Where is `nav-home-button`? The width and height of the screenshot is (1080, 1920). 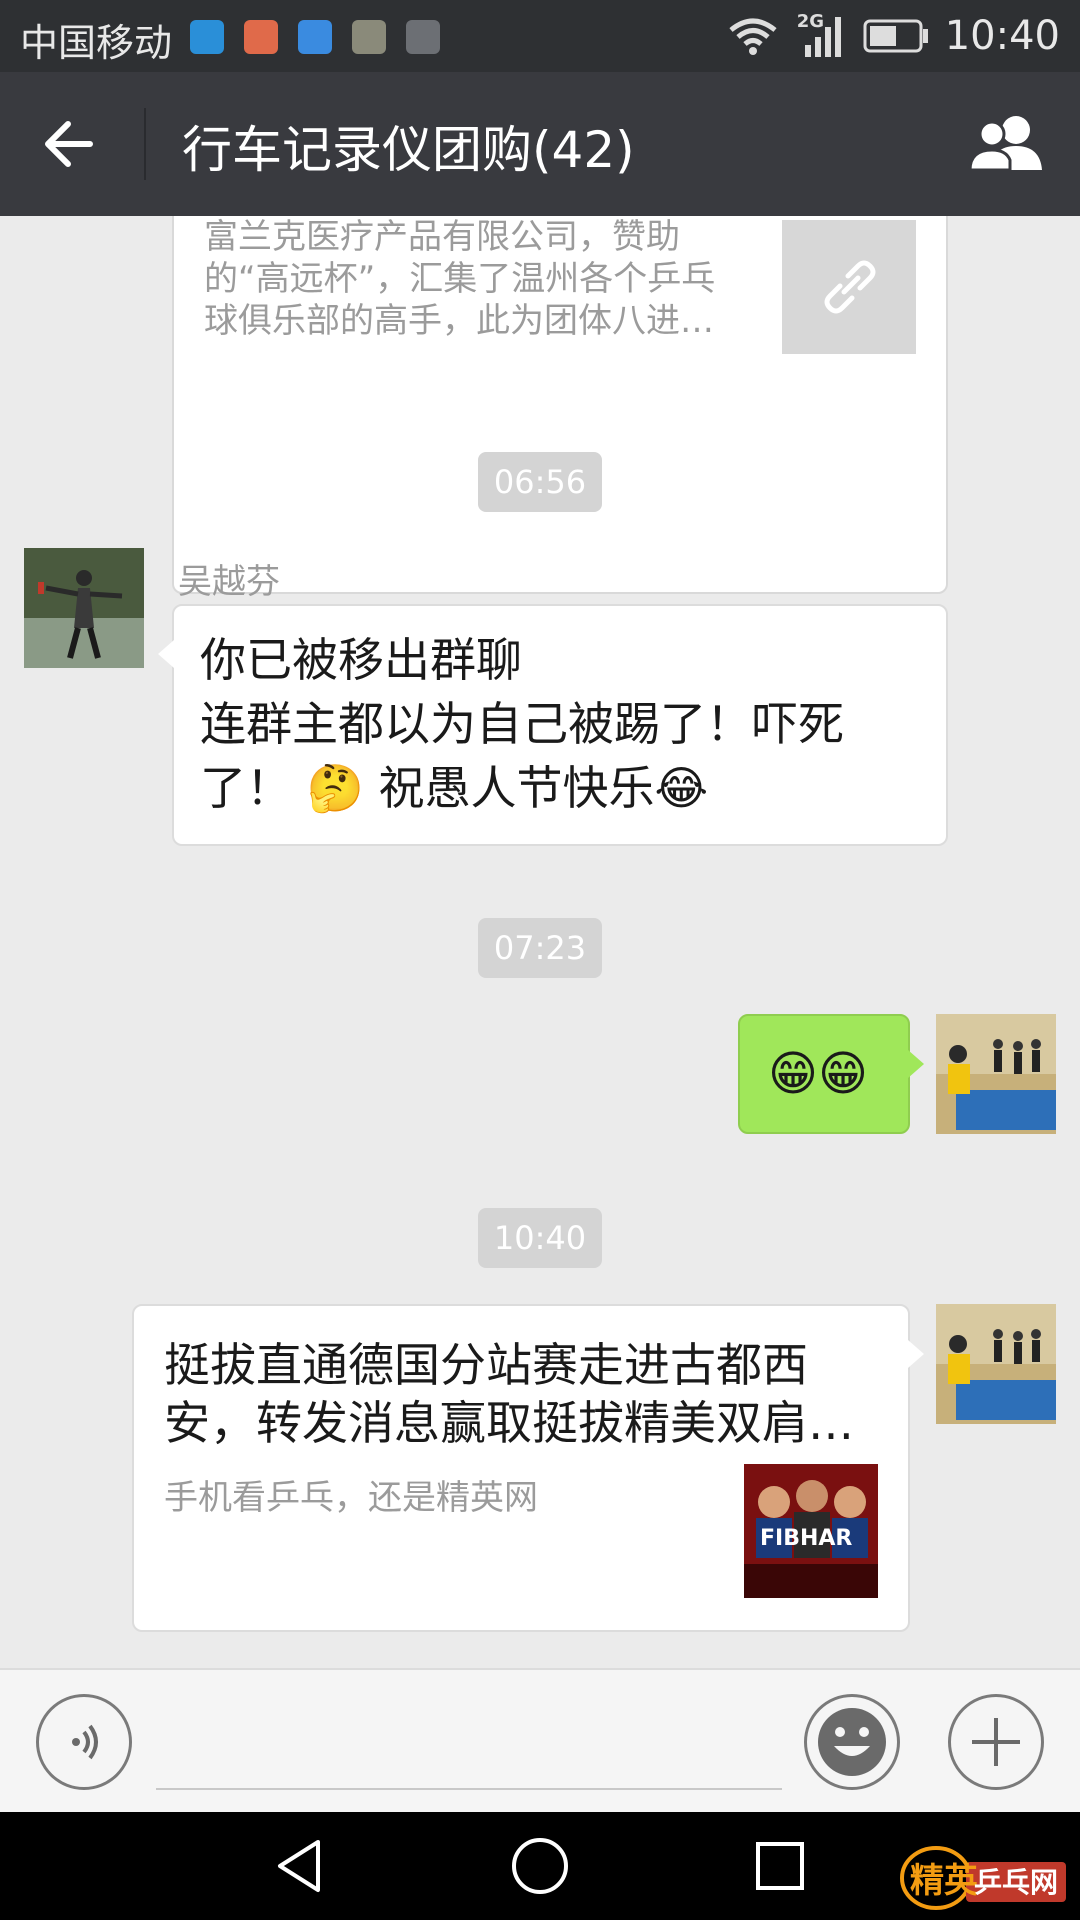
nav-home-button is located at coordinates (540, 1866).